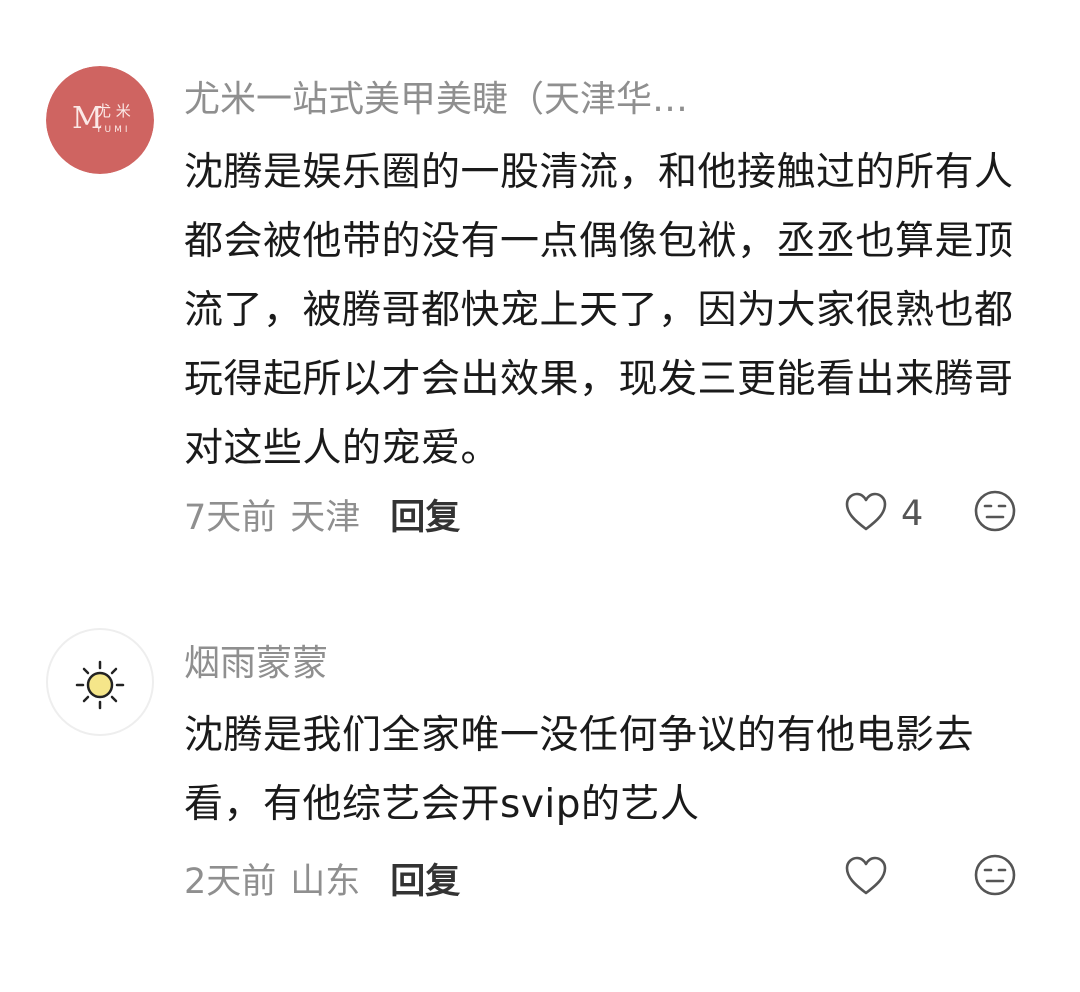 This screenshot has height=992, width=1080. I want to click on avatar-logo-en: YUMI, so click(113, 130).